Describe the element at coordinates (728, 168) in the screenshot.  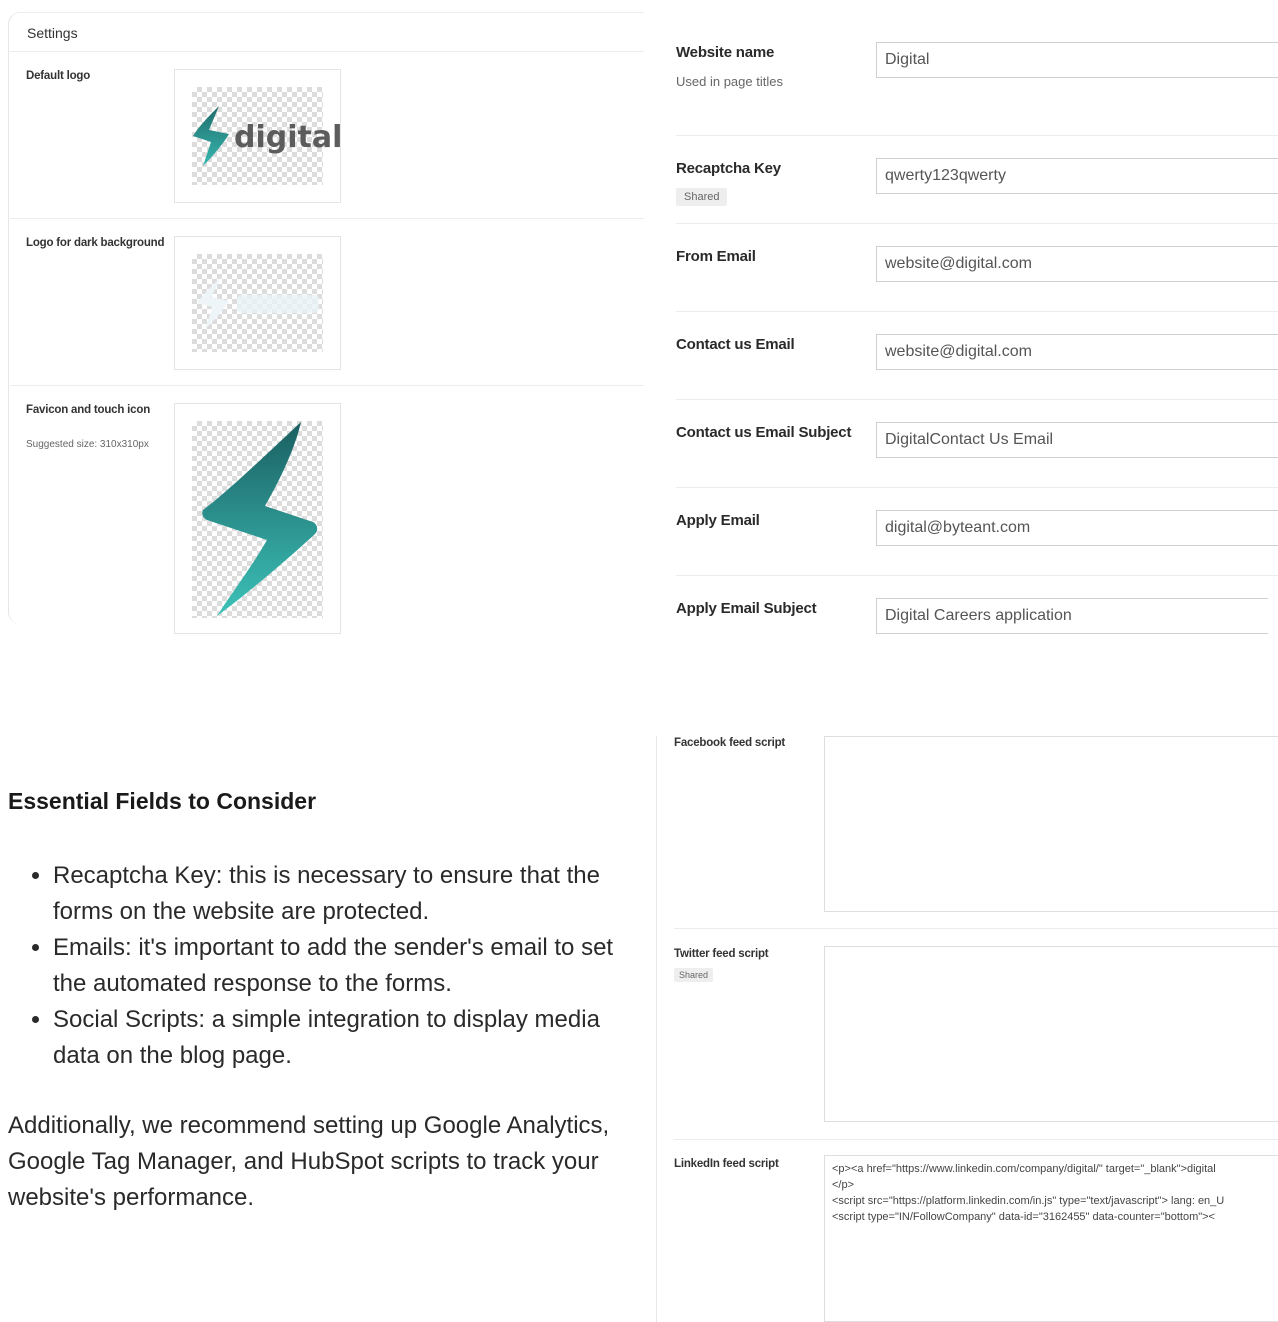
I see `recaptcha-key-label: Recaptcha Key` at that location.